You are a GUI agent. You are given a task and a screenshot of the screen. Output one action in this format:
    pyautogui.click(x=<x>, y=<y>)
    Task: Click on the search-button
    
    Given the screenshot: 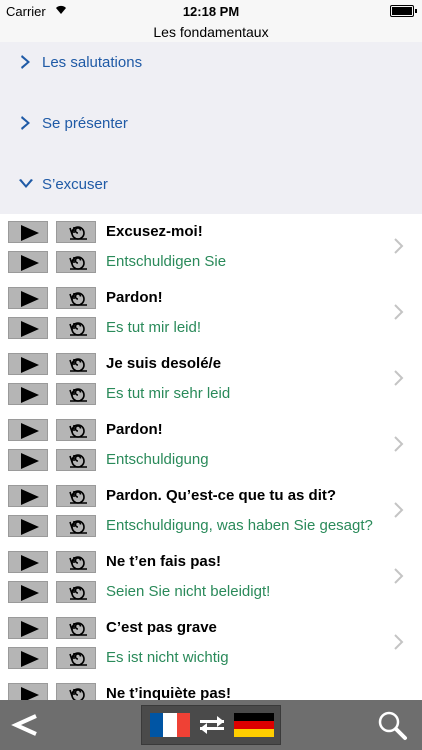 What is the action you would take?
    pyautogui.click(x=392, y=725)
    